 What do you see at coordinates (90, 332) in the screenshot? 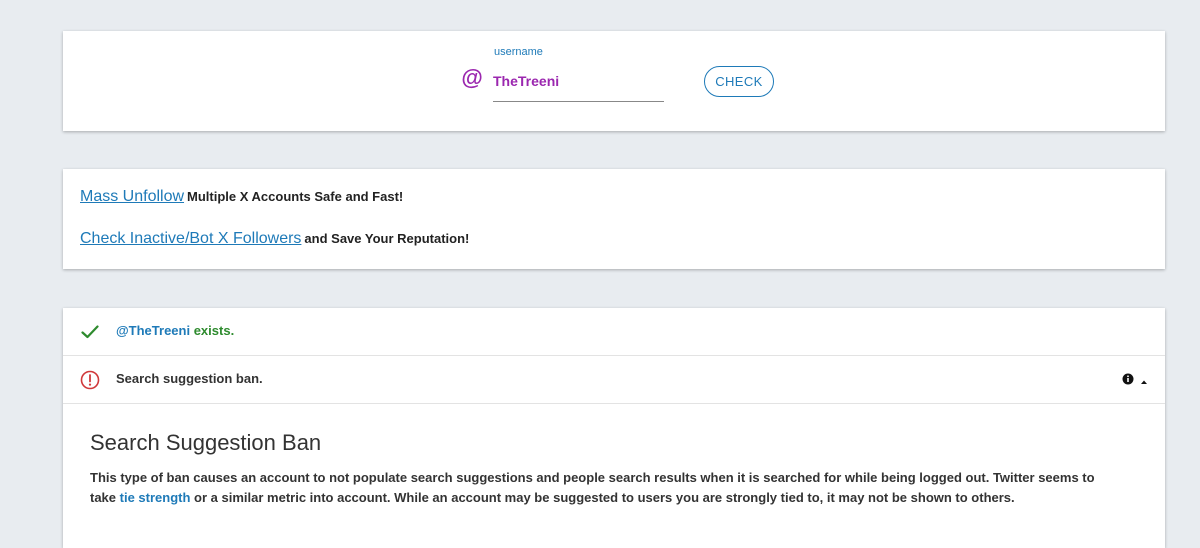
I see `check-icon` at bounding box center [90, 332].